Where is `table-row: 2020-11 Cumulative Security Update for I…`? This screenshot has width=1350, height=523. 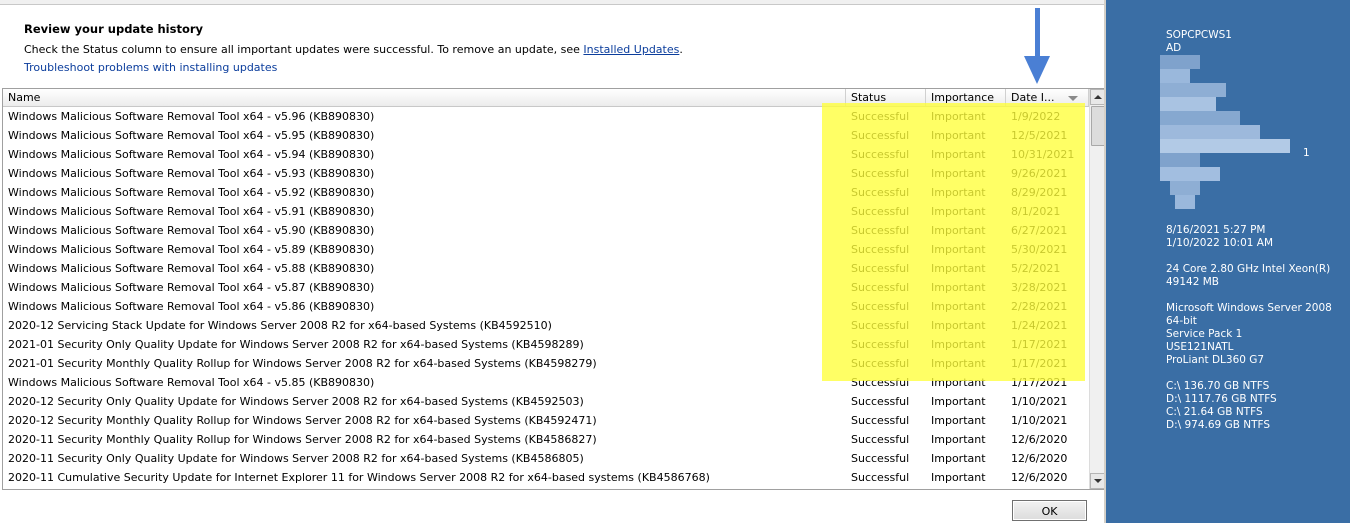
table-row: 2020-11 Cumulative Security Update for I… is located at coordinates (546, 477).